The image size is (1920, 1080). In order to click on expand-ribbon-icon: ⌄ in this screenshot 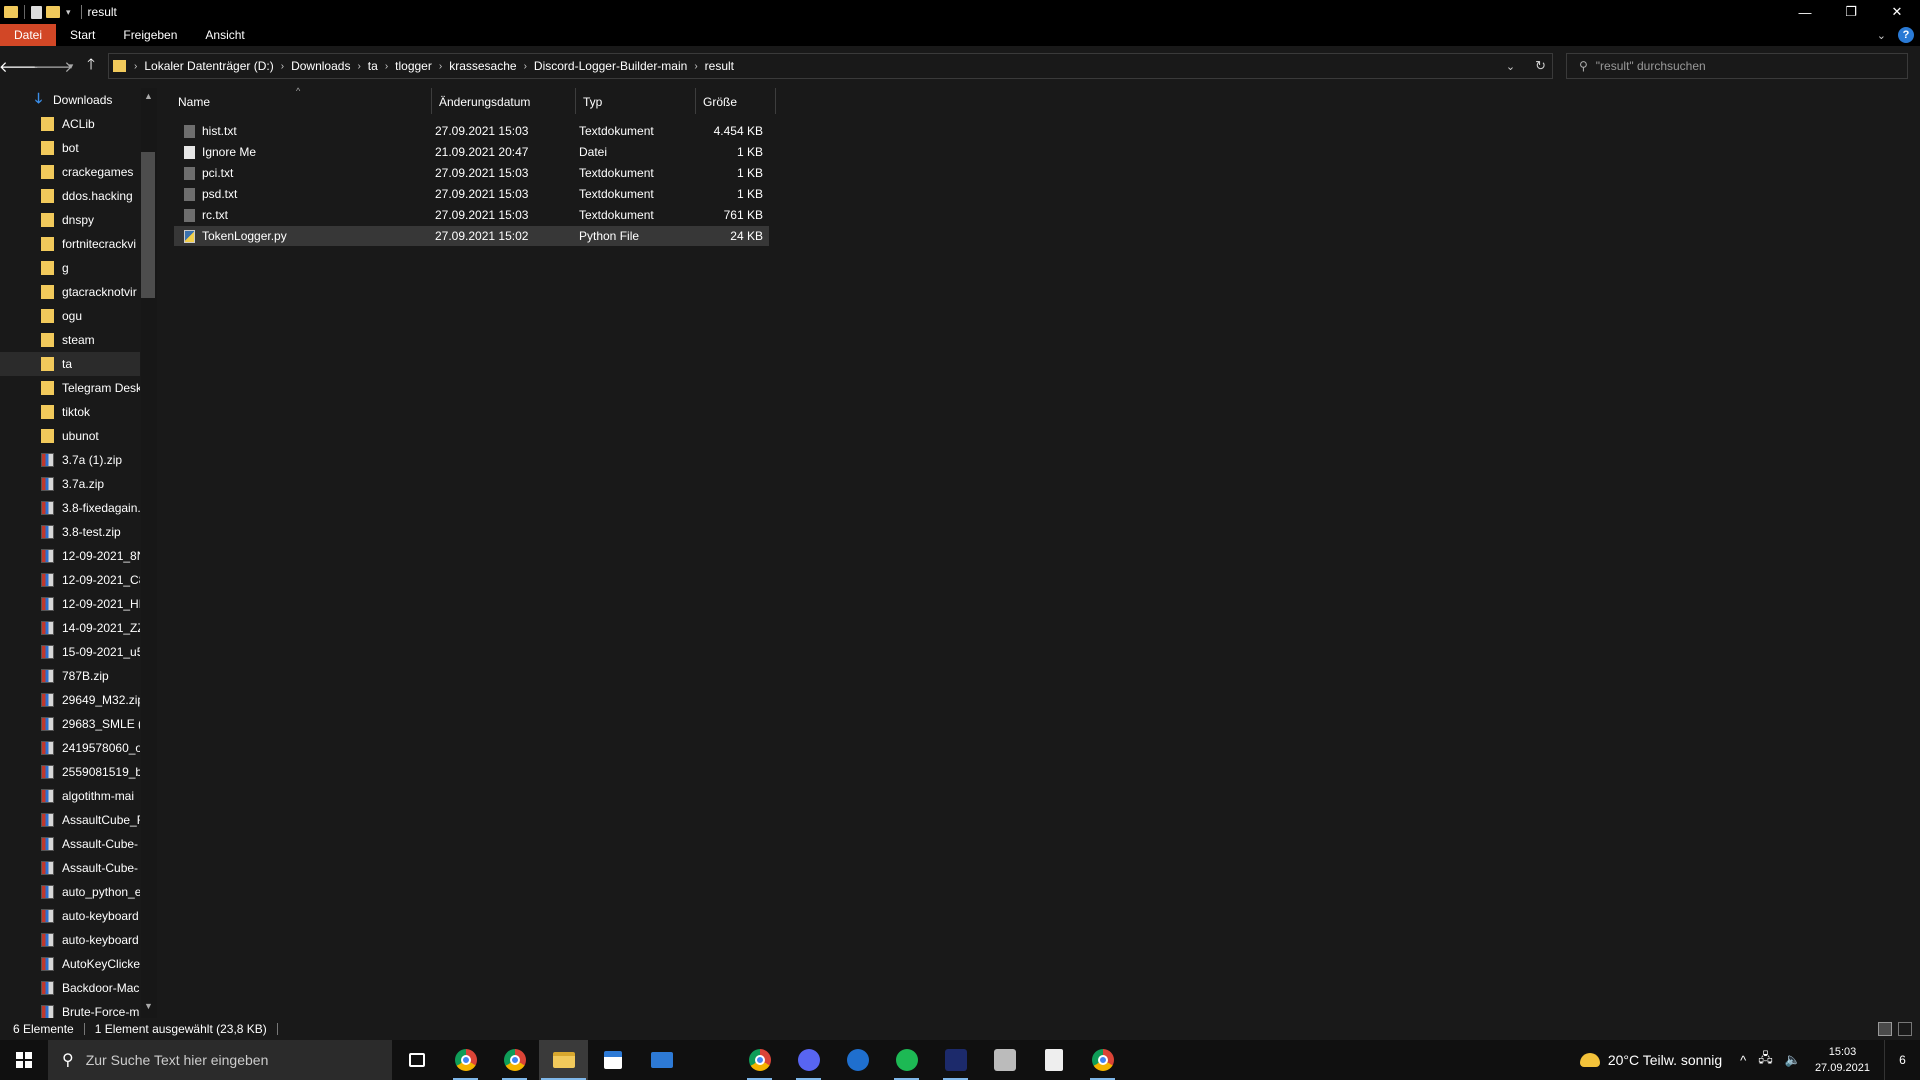, I will do `click(1881, 35)`.